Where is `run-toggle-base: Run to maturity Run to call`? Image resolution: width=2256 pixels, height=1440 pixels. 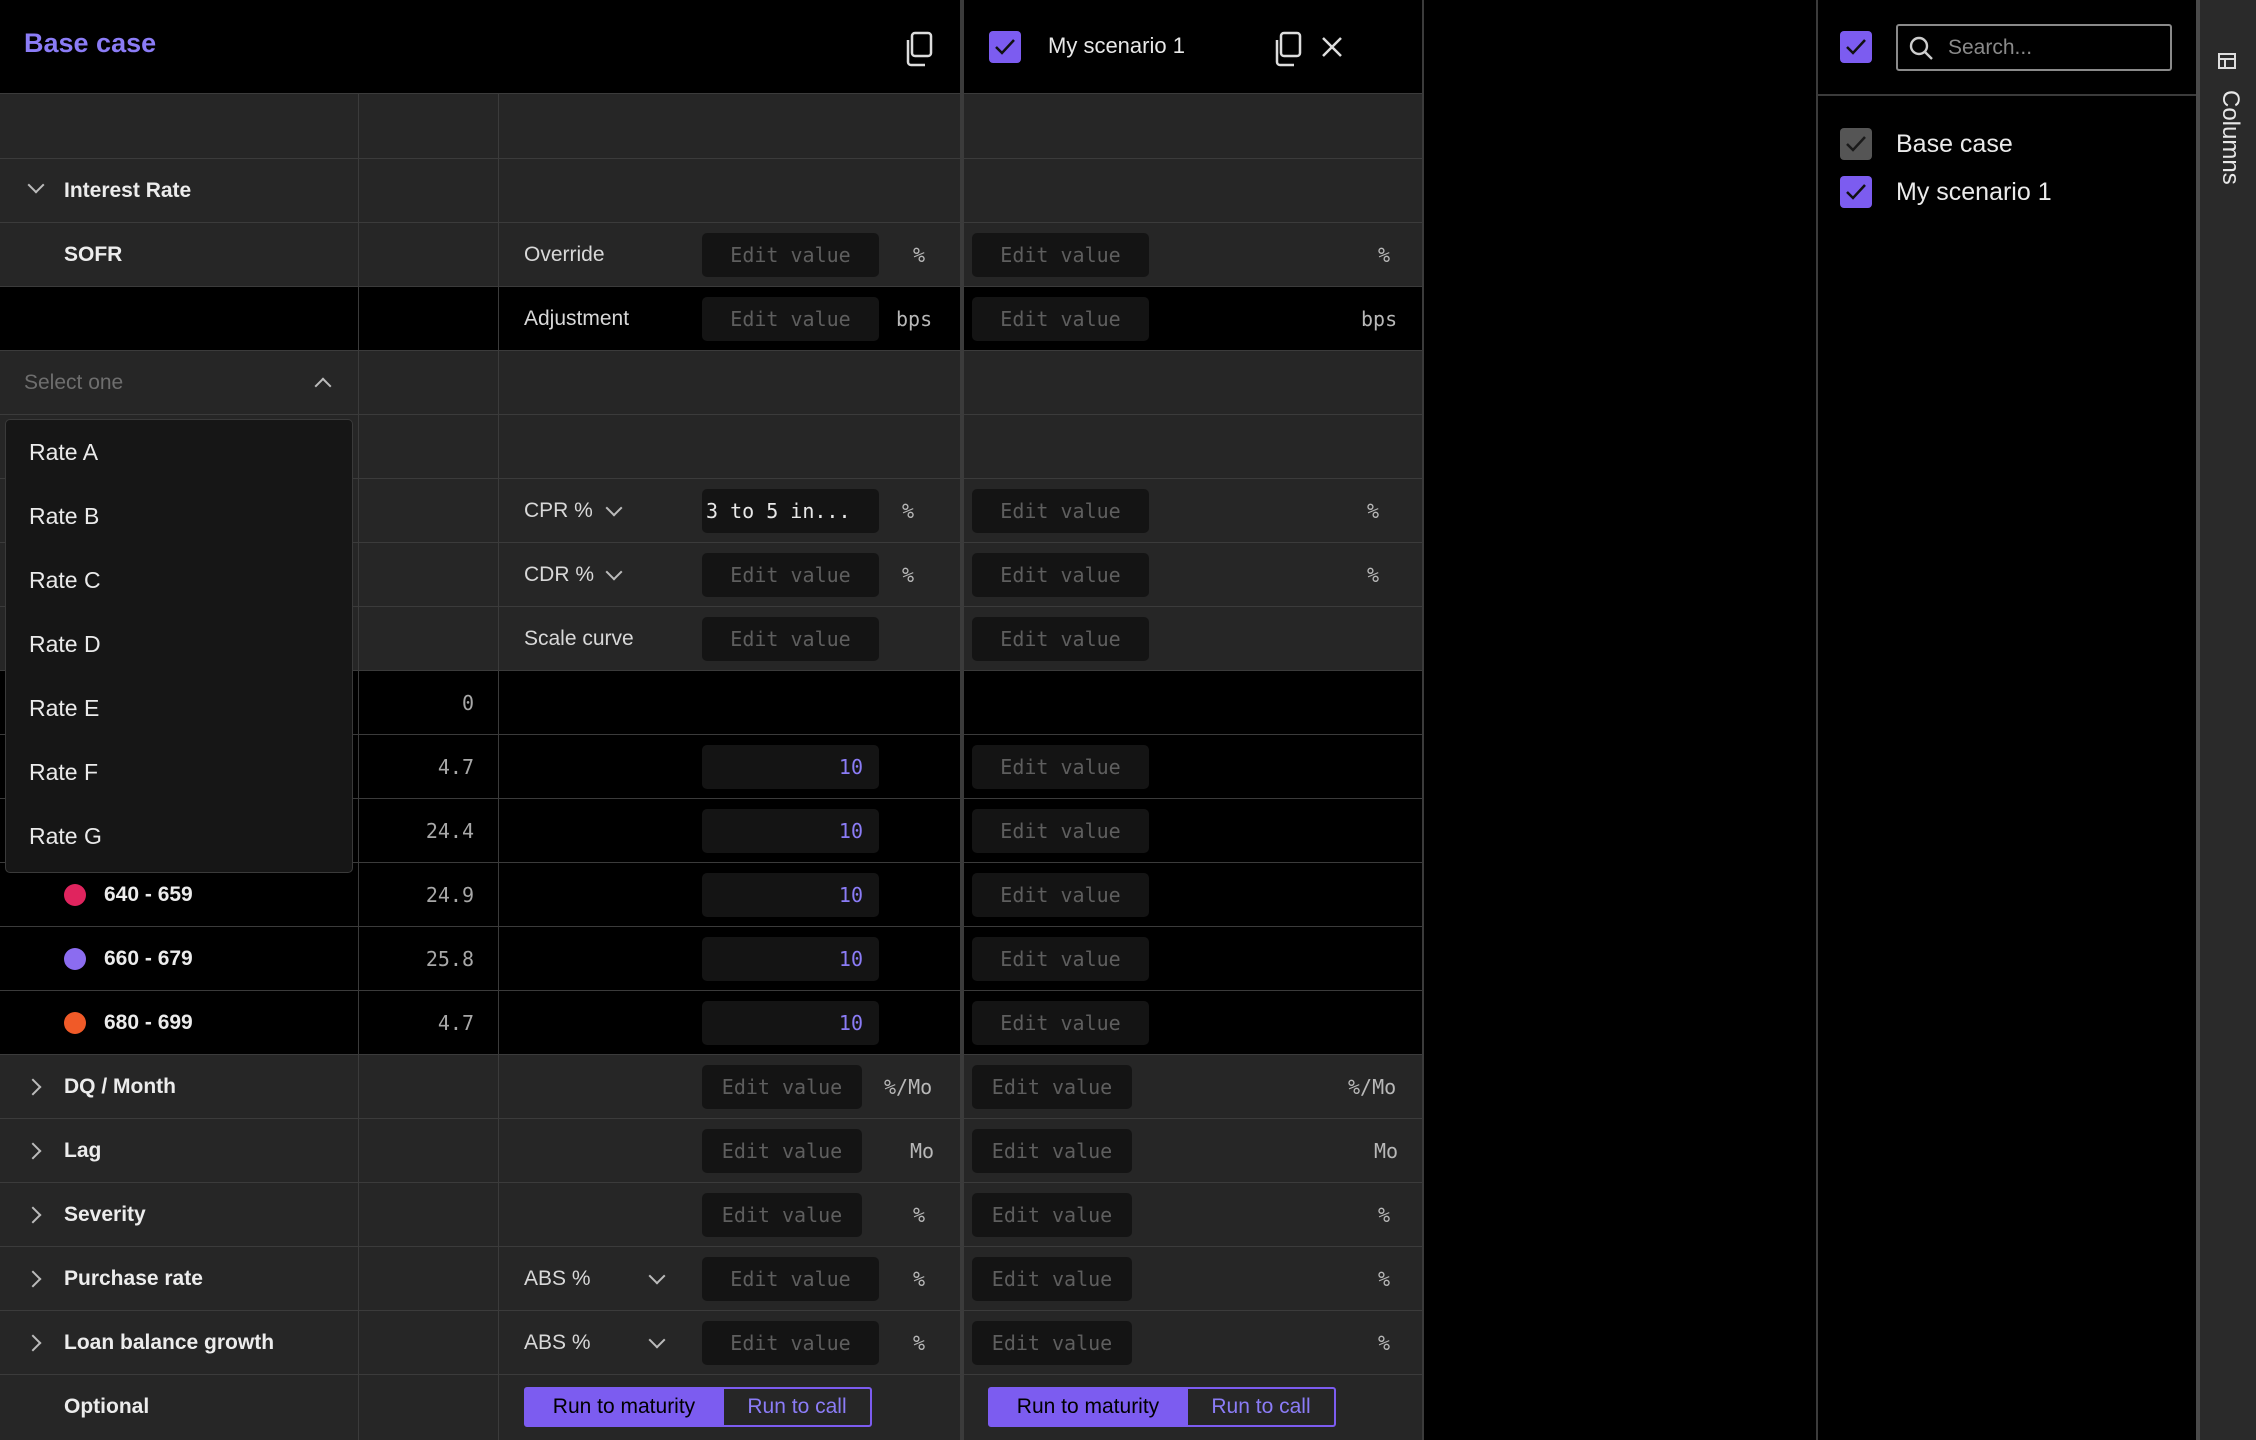
run-toggle-base: Run to maturity Run to call is located at coordinates (698, 1407).